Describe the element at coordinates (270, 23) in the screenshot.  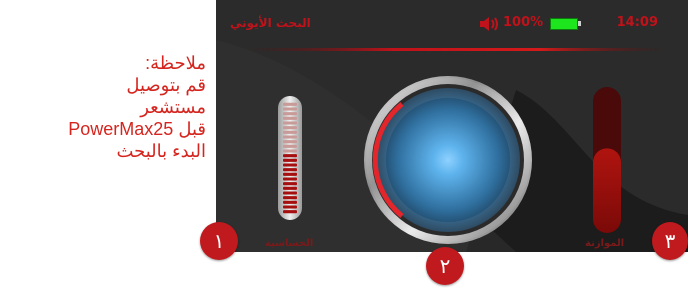
I see `app-title: البحث الأيوني` at that location.